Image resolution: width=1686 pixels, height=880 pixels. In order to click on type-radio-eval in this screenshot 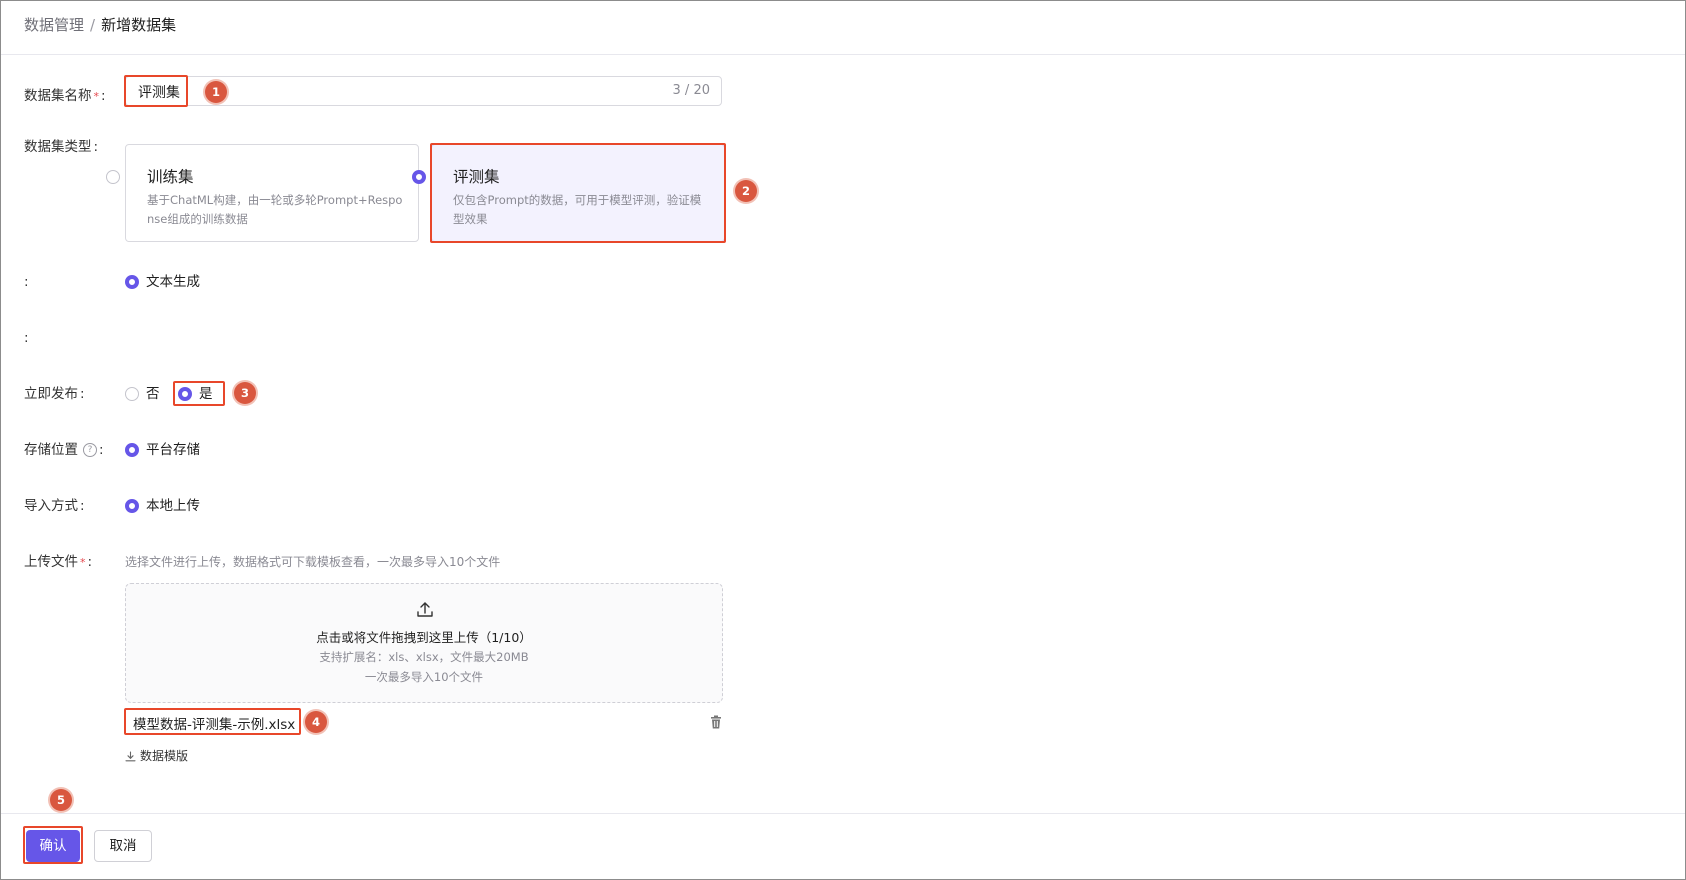, I will do `click(419, 176)`.